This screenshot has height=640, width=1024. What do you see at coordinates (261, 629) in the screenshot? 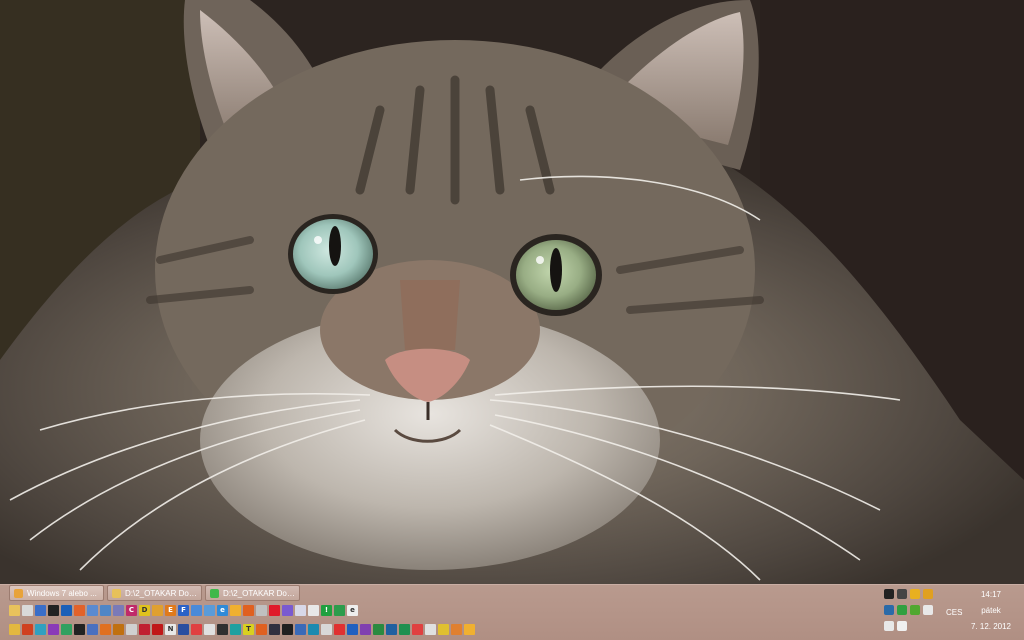
I see `presentation-icon` at bounding box center [261, 629].